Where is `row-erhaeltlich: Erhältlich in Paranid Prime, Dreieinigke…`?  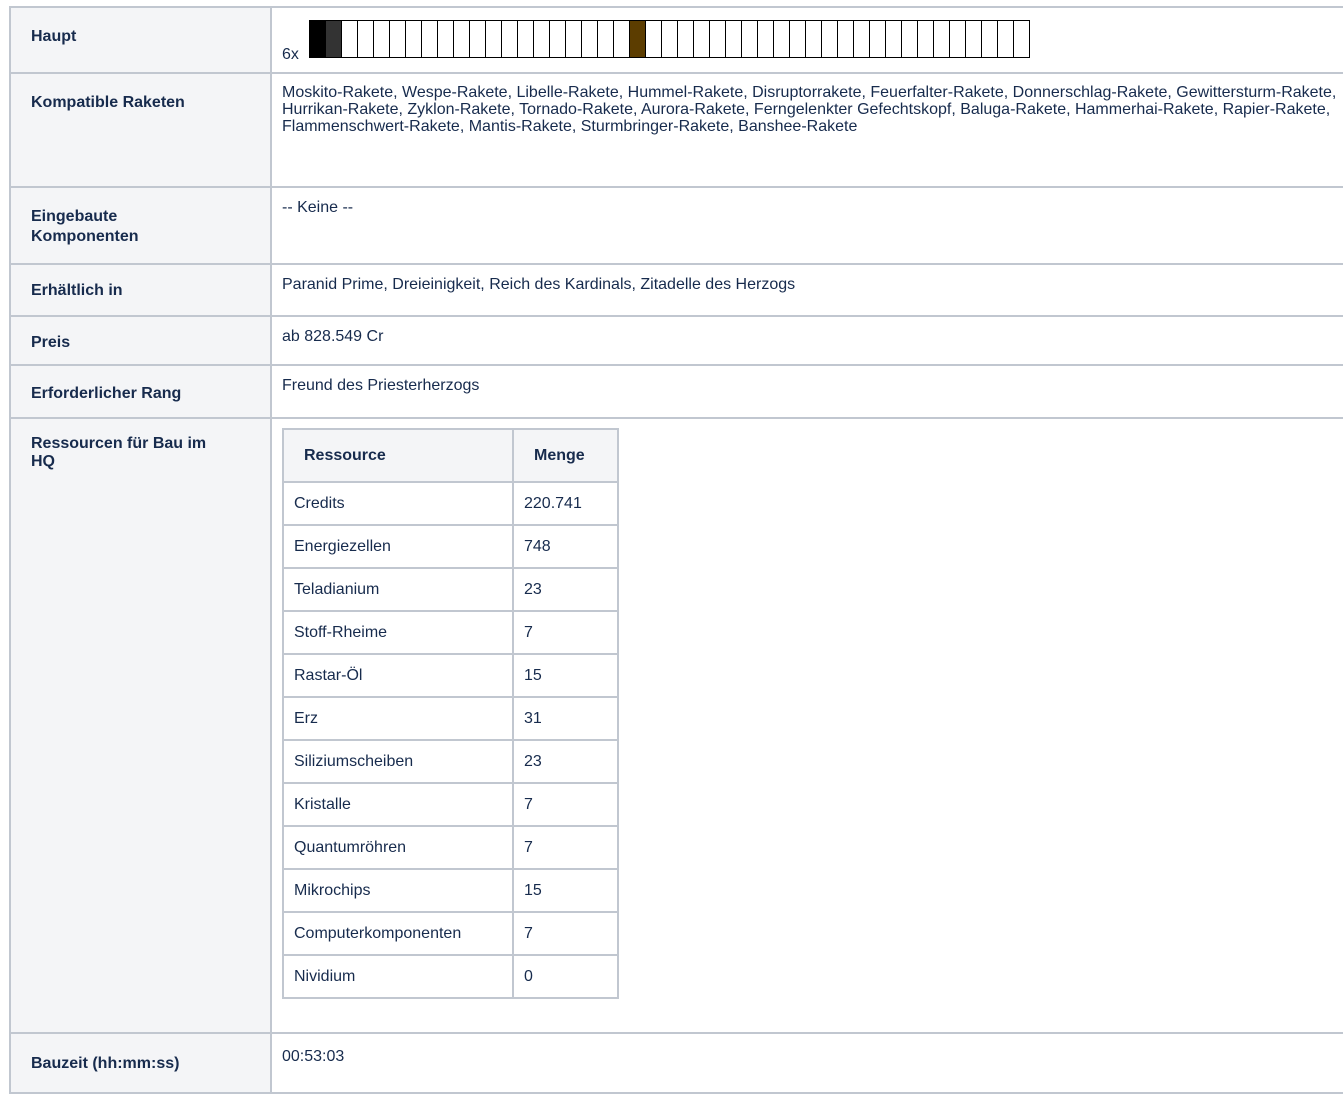
row-erhaeltlich: Erhältlich in Paranid Prime, Dreieinigke… is located at coordinates (676, 290).